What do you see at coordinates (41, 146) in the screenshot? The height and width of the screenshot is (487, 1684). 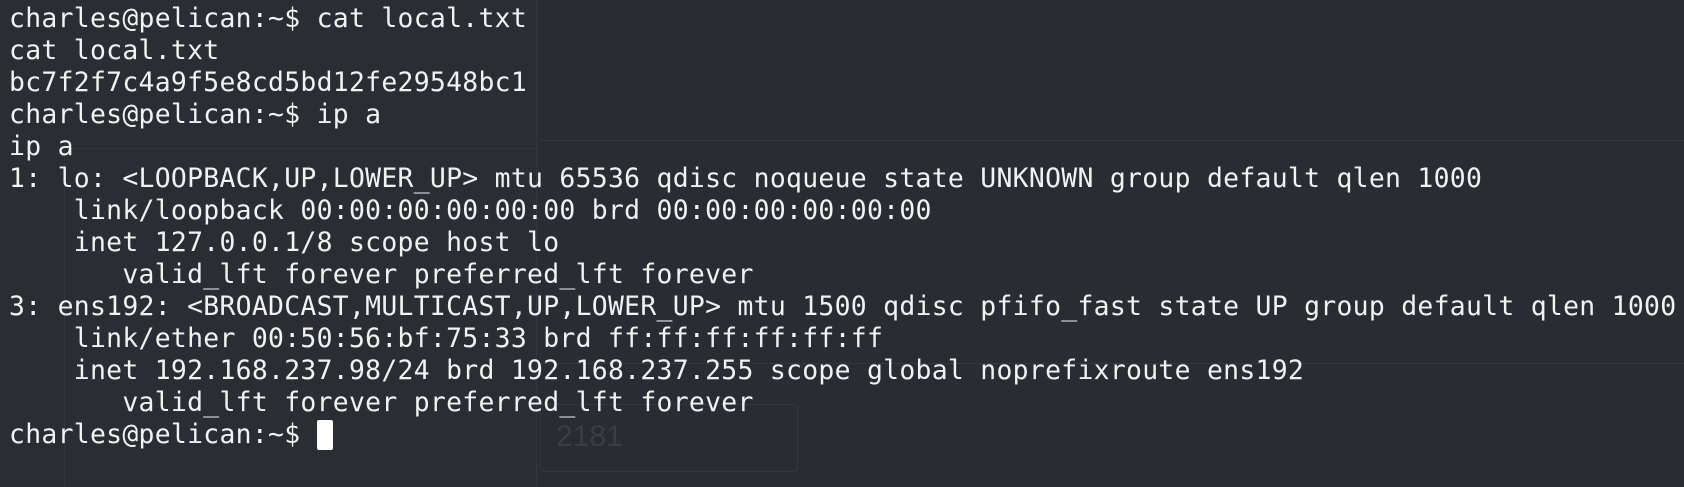 I see `terminal-line: ip a` at bounding box center [41, 146].